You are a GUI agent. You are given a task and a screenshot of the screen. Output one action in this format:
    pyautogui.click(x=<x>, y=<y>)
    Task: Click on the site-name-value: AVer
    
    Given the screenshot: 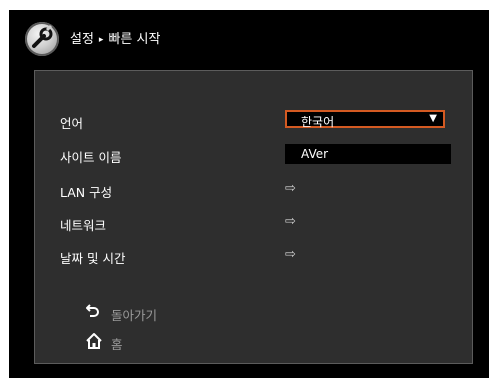 What is the action you would take?
    pyautogui.click(x=315, y=154)
    